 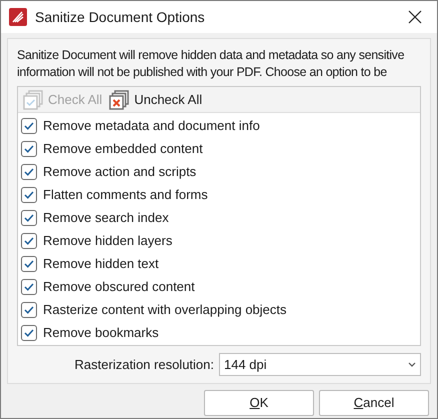 I want to click on option-label: Flatten comments and forms, so click(x=125, y=195).